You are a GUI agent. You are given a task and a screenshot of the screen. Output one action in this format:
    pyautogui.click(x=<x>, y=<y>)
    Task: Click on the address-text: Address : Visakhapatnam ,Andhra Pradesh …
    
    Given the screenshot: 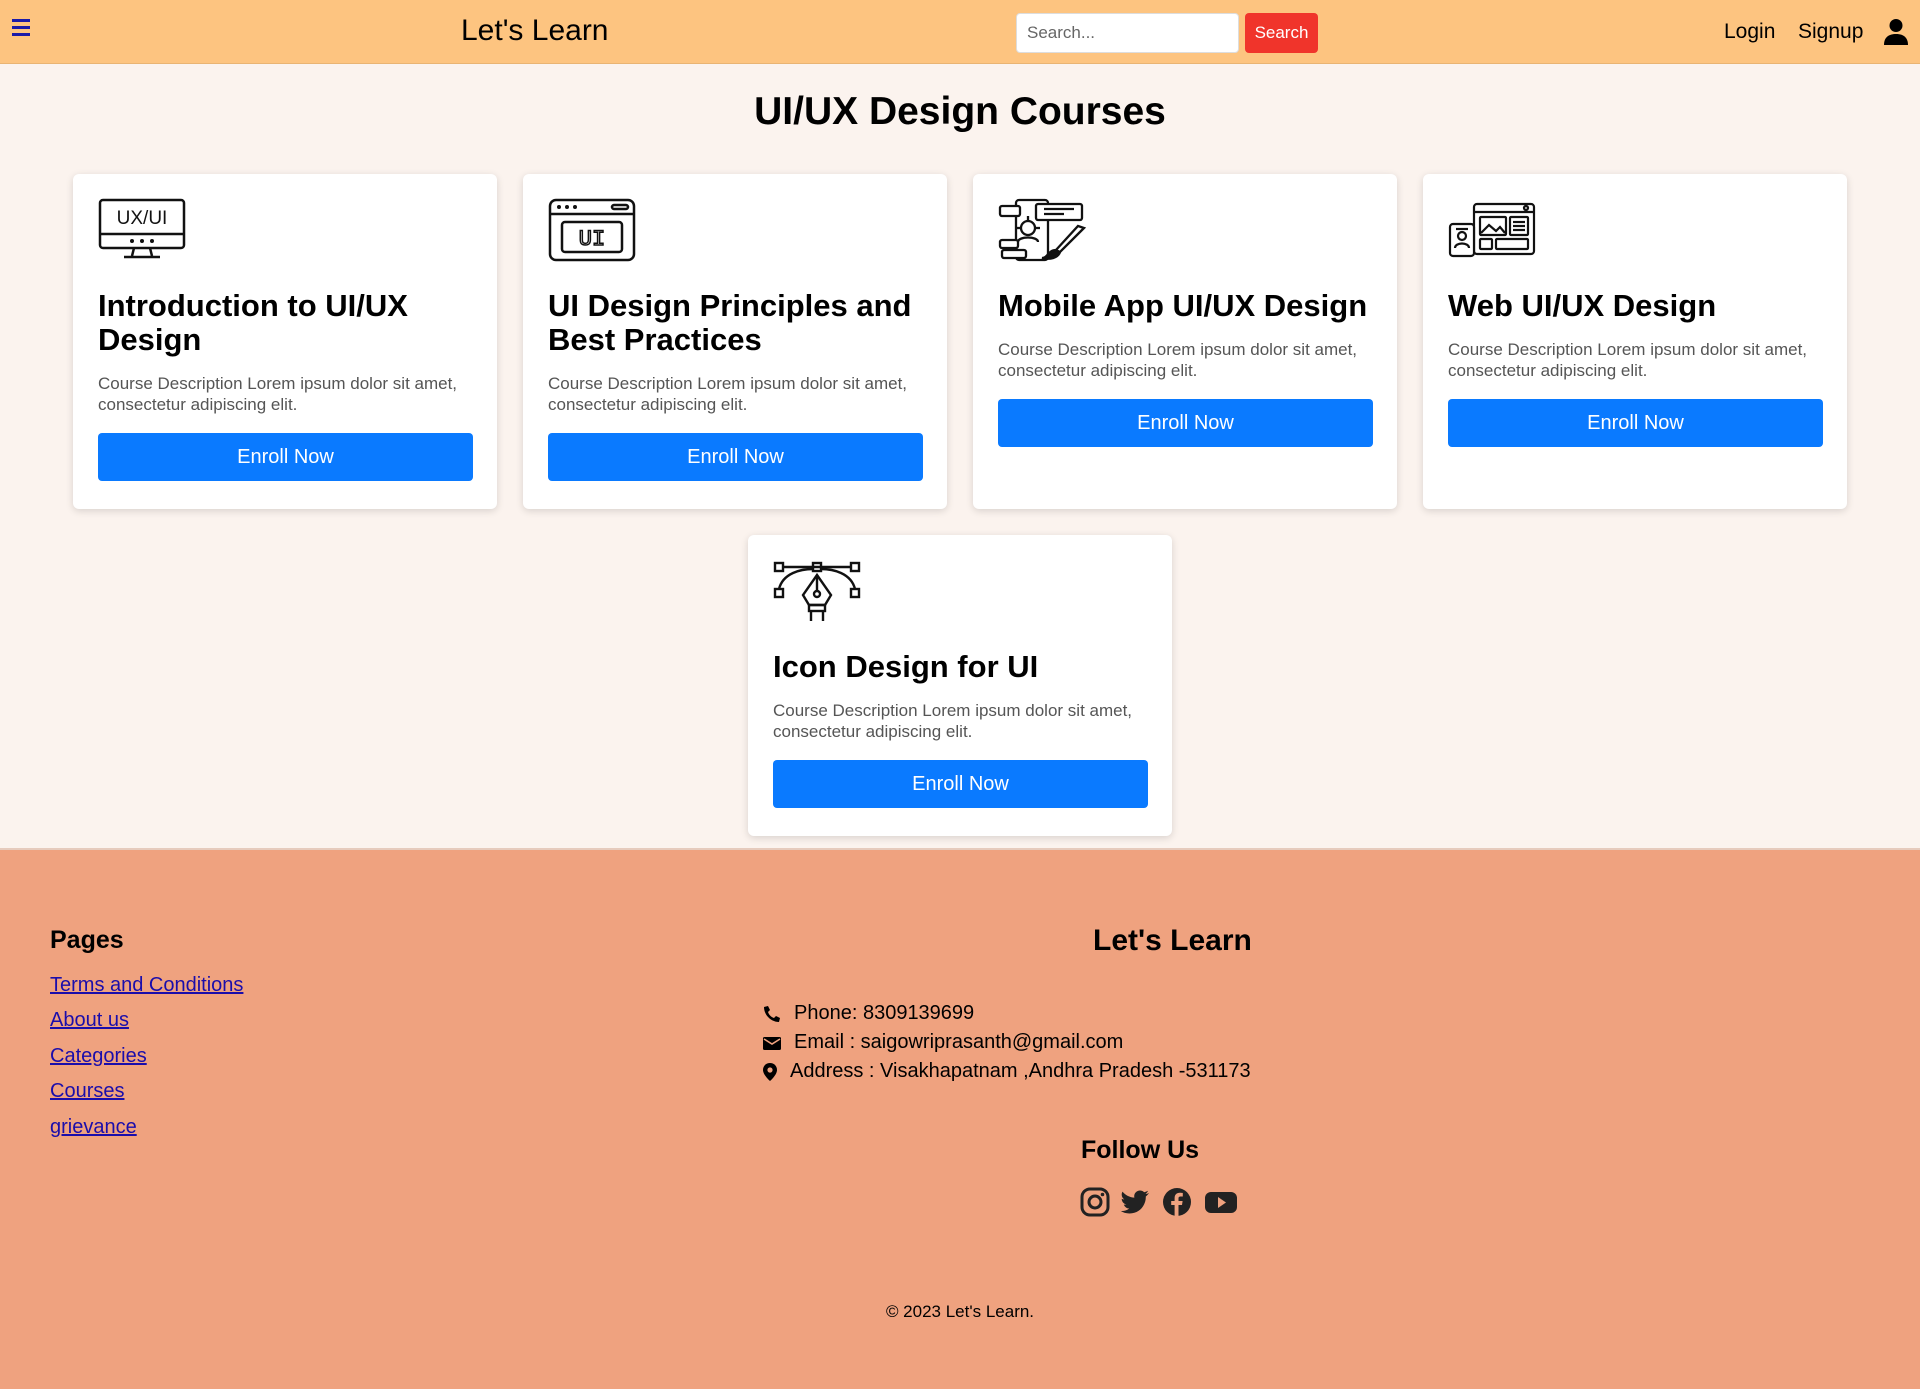 What is the action you would take?
    pyautogui.click(x=1020, y=1071)
    